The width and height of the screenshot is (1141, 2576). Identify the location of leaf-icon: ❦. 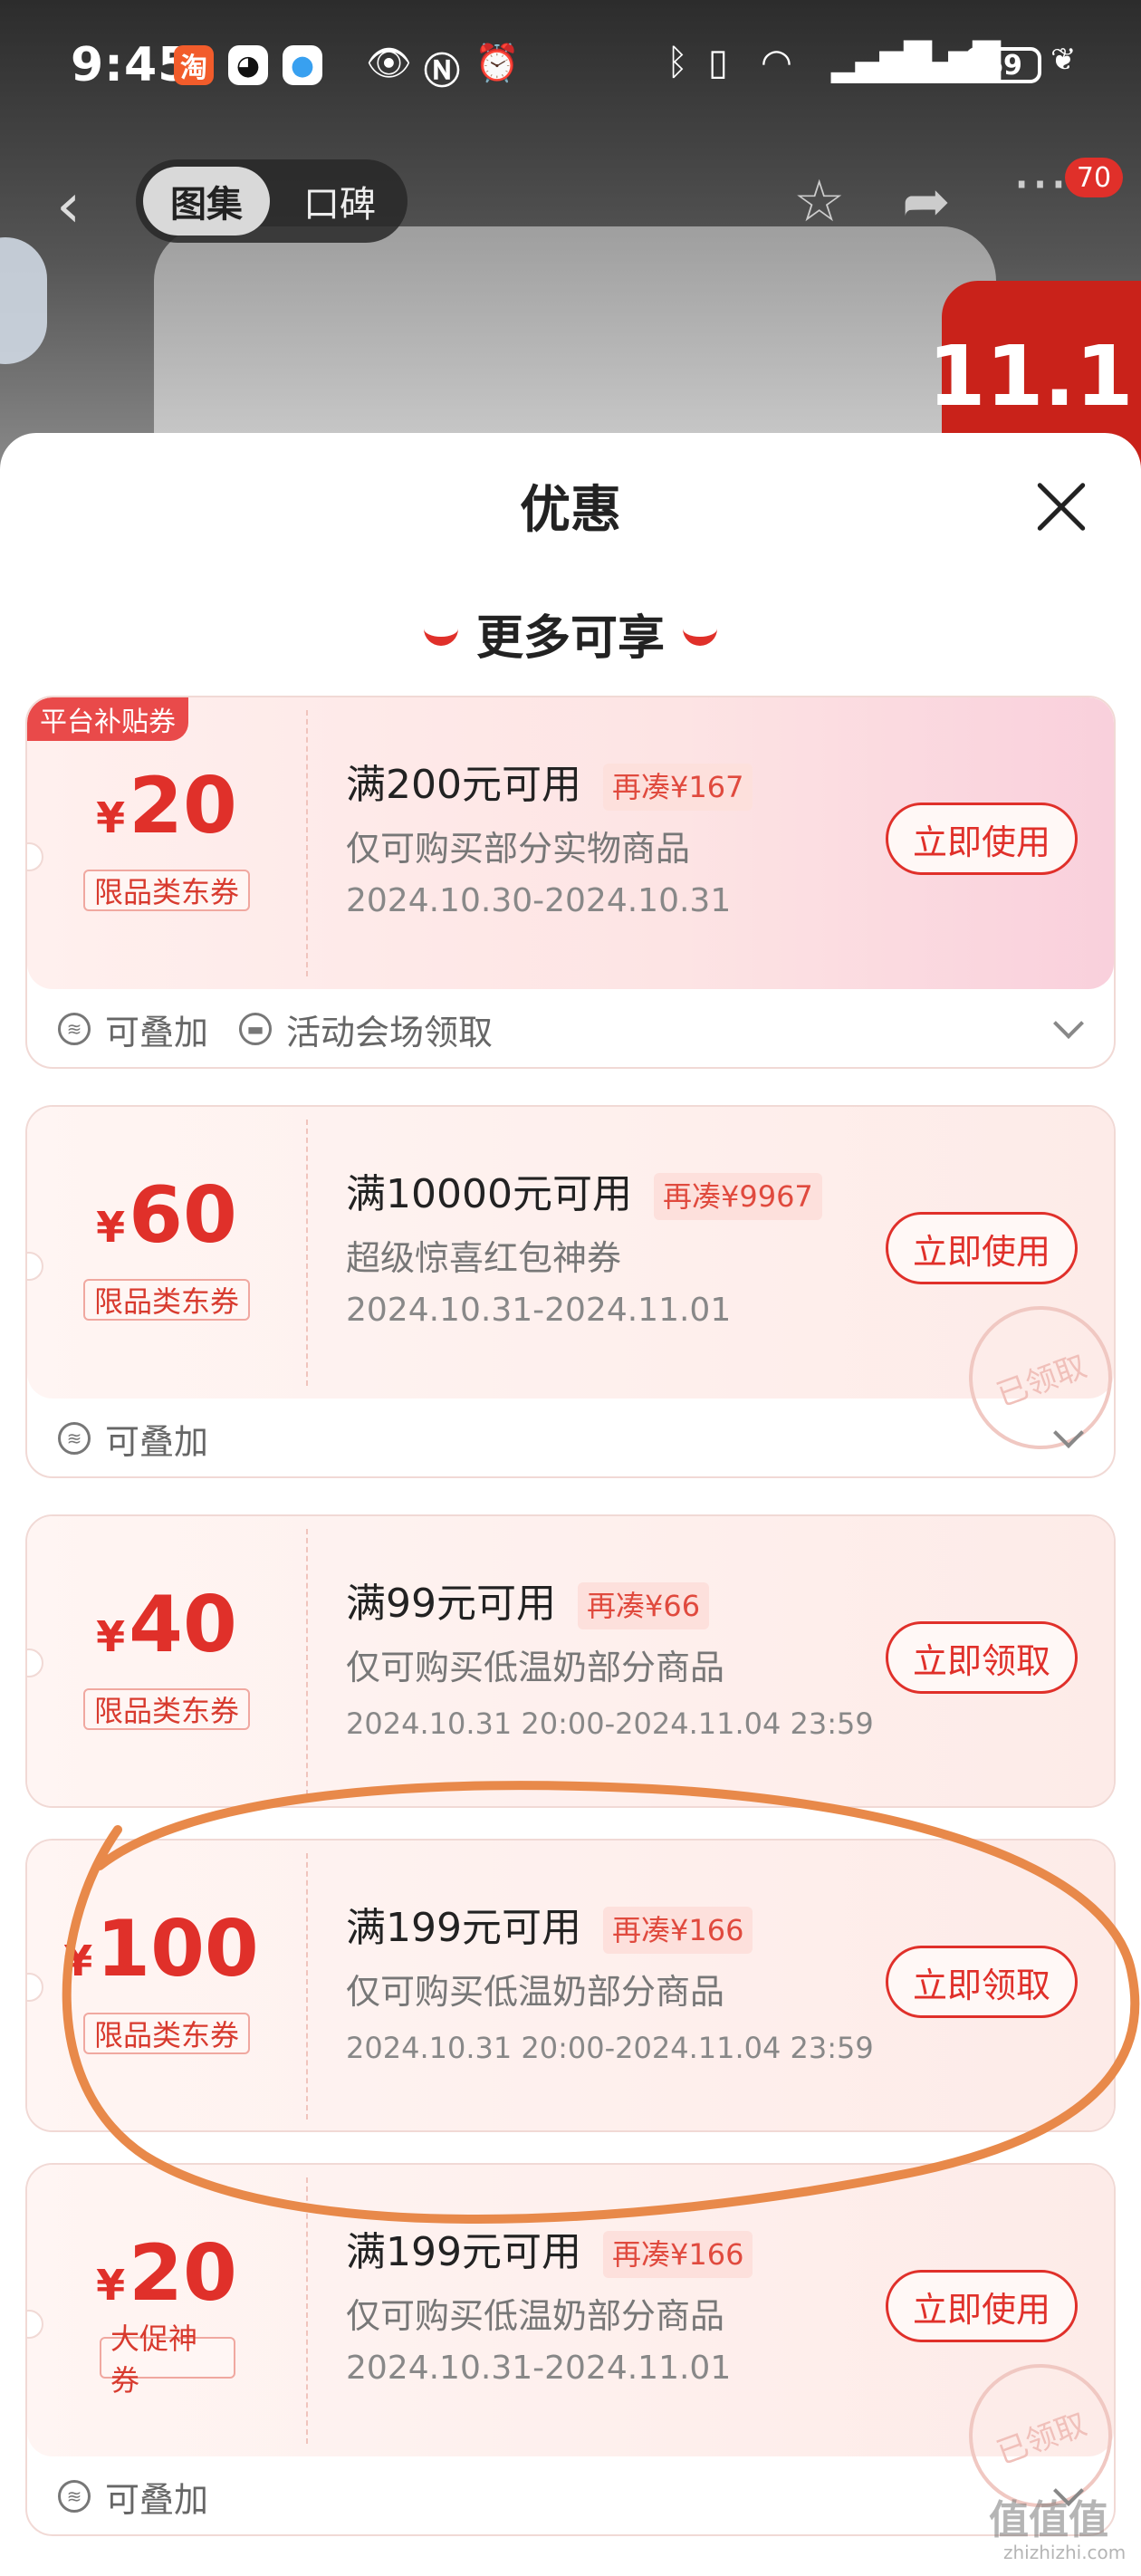
(1063, 60).